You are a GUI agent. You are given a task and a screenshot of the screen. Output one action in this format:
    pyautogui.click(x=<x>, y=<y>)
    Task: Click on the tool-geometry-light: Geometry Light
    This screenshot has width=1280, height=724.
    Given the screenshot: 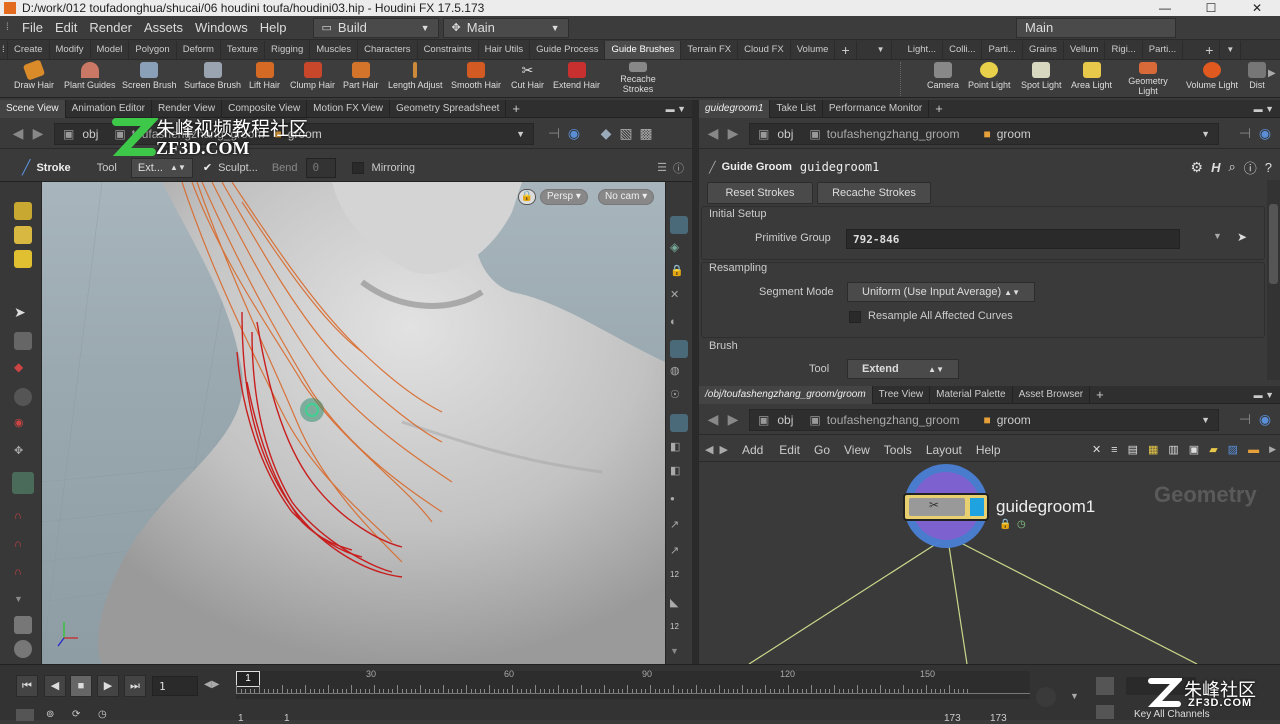 What is the action you would take?
    pyautogui.click(x=1148, y=79)
    